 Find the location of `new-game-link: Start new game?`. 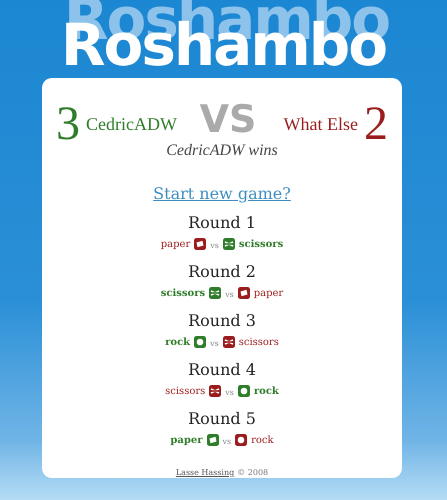

new-game-link: Start new game? is located at coordinates (222, 193).